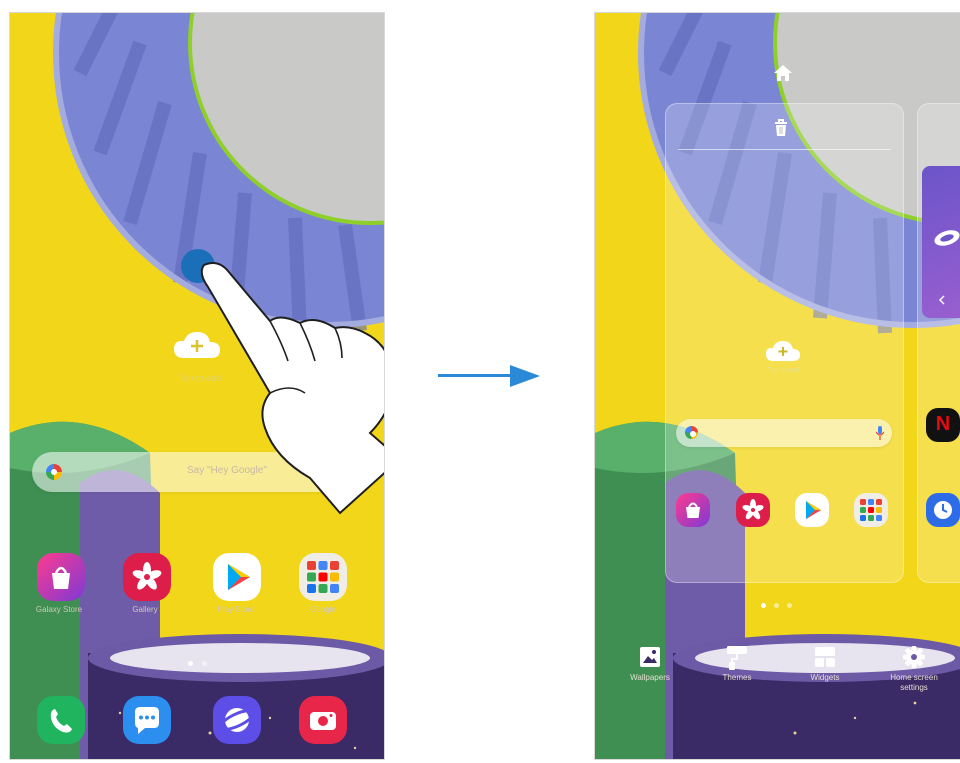  I want to click on google-search-bar, so click(784, 433).